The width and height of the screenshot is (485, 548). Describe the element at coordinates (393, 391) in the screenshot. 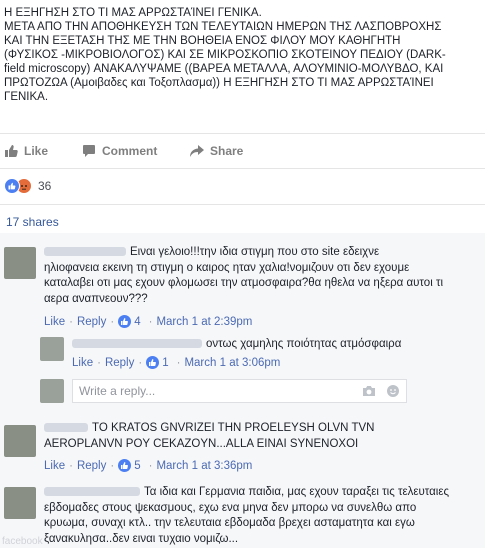

I see `emoji-icon` at that location.